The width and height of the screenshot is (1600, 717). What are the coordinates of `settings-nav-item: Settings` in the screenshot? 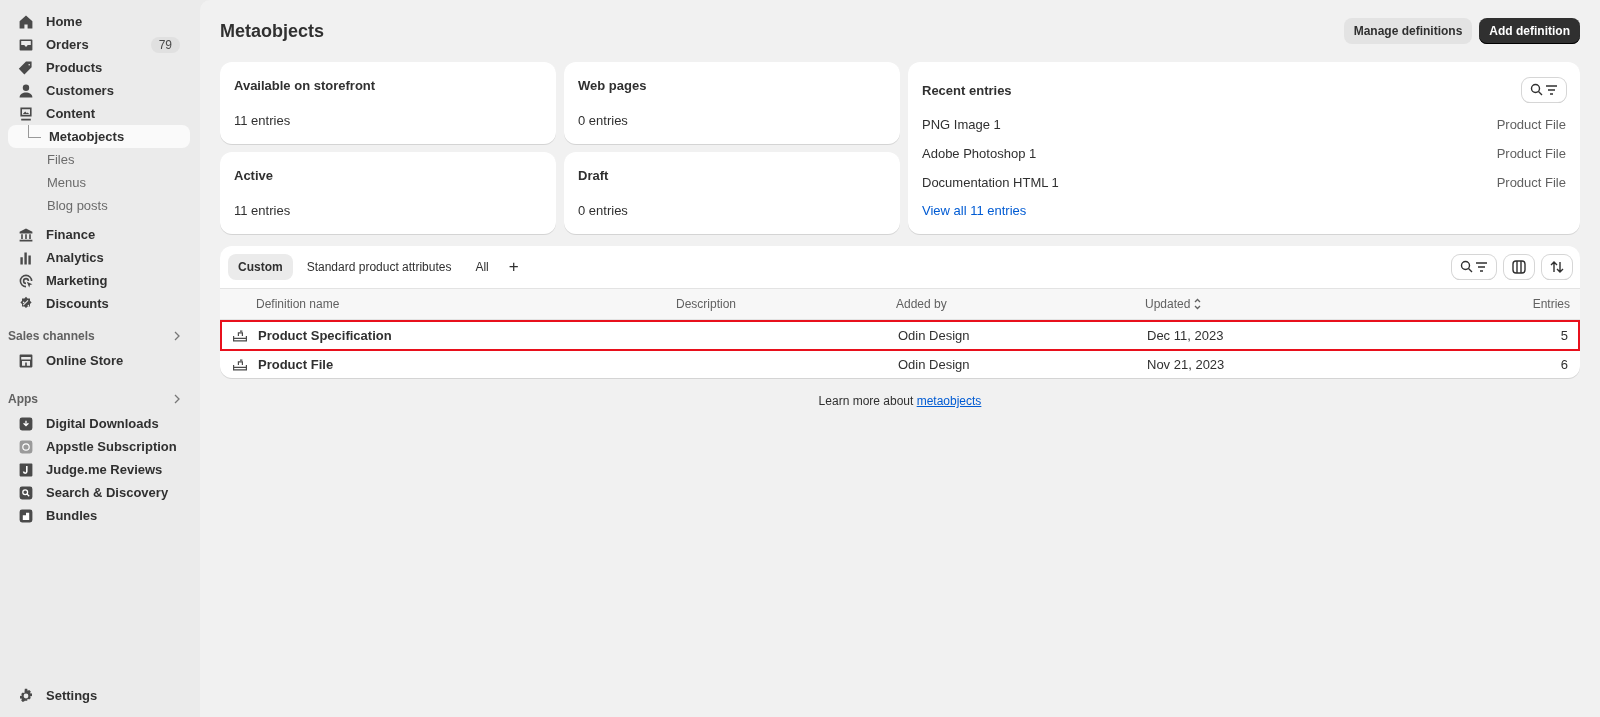 It's located at (99, 695).